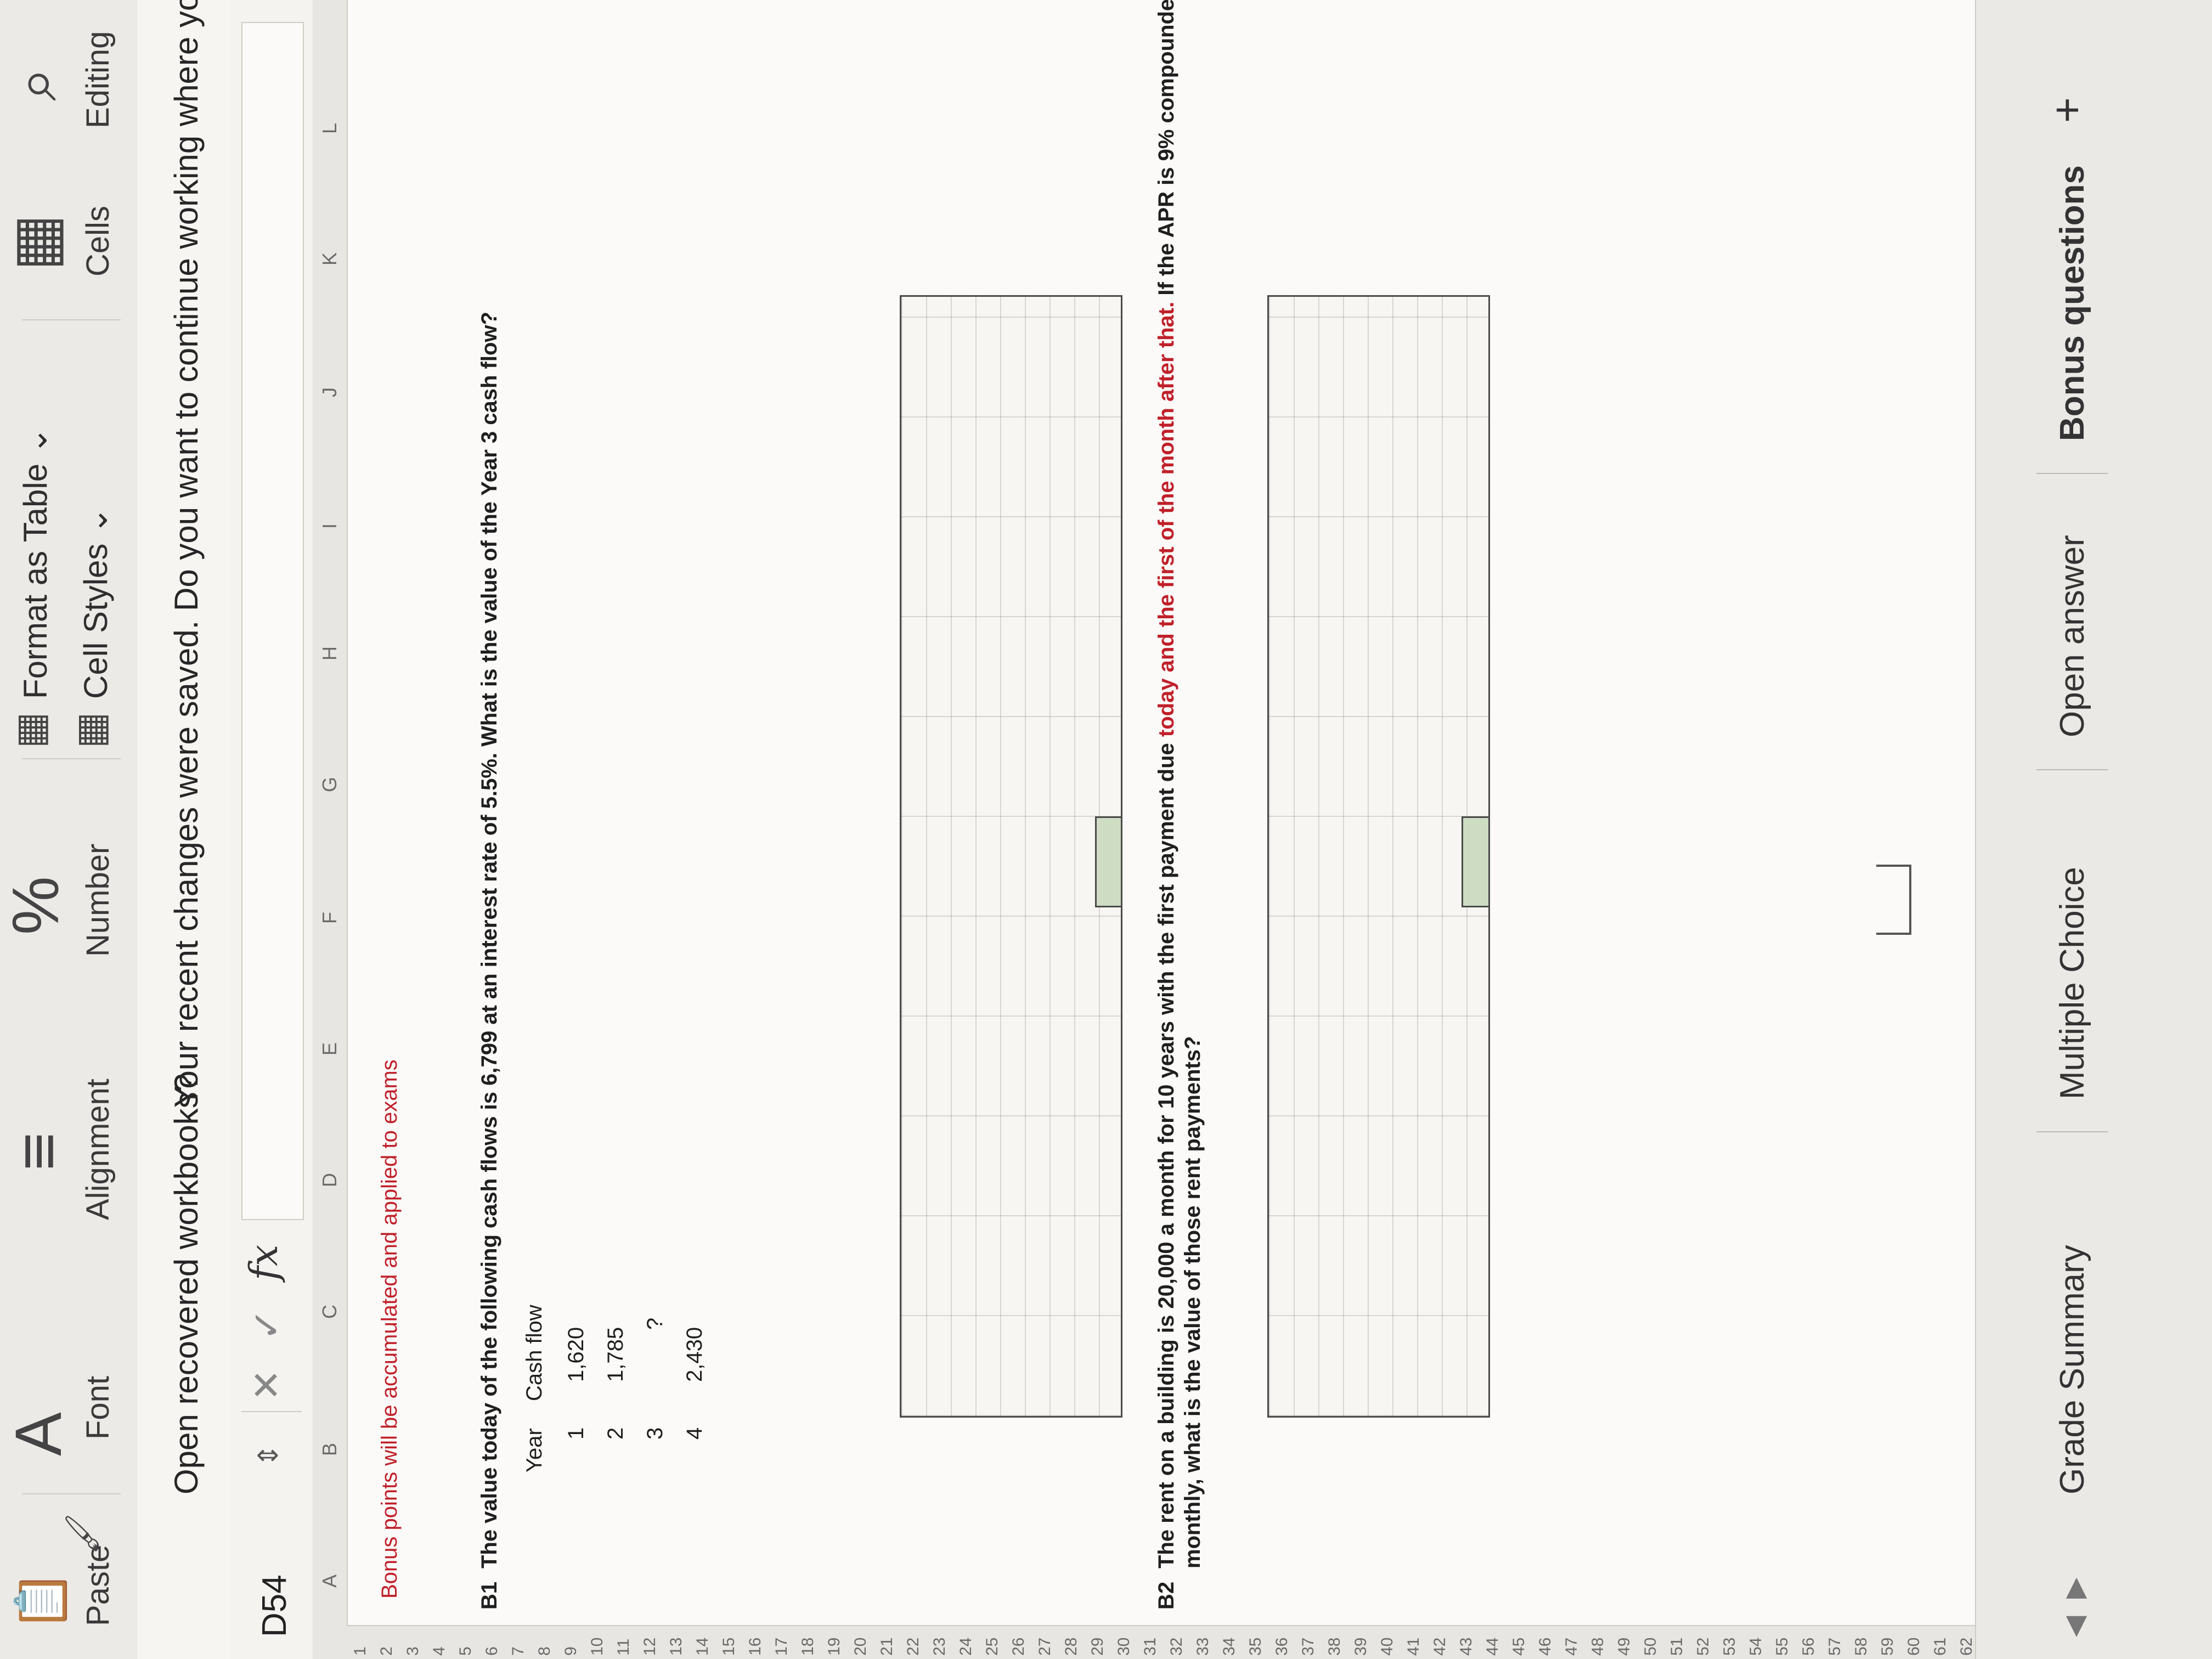 This screenshot has height=1659, width=2212. What do you see at coordinates (2072, 303) in the screenshot?
I see `tab-bonus-questions: Bonus questions` at bounding box center [2072, 303].